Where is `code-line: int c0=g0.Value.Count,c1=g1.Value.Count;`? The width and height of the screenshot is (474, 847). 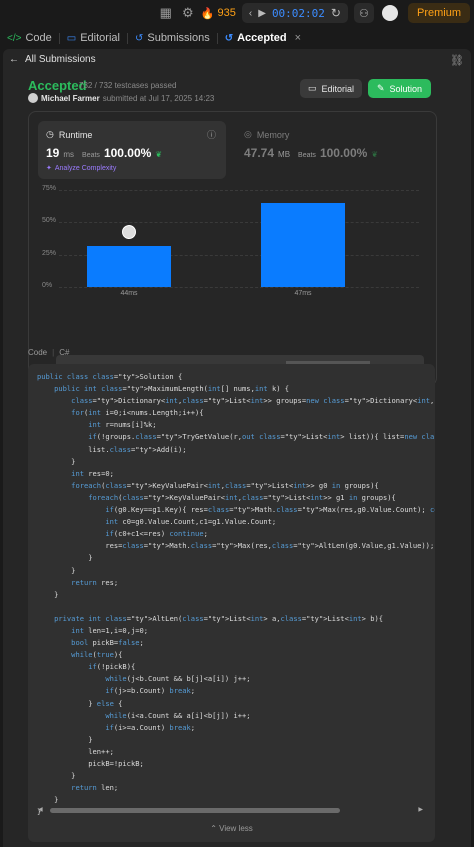
code-line: int c0=g0.Value.Count,c1=g1.Value.Count; is located at coordinates (191, 522).